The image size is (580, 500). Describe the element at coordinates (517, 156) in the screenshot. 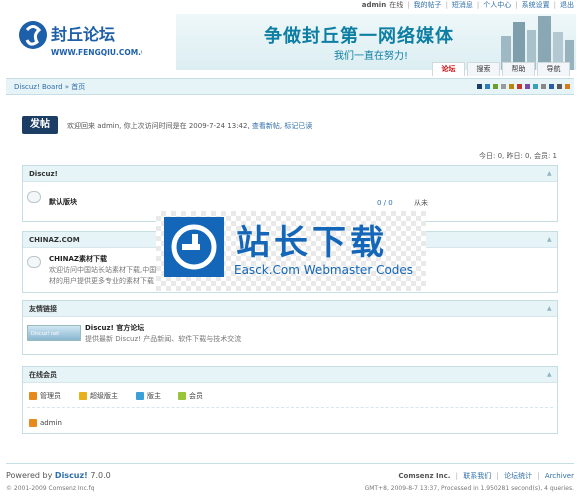

I see `board-stats: 今日: 0, 昨日: 0, 会员: 1` at that location.